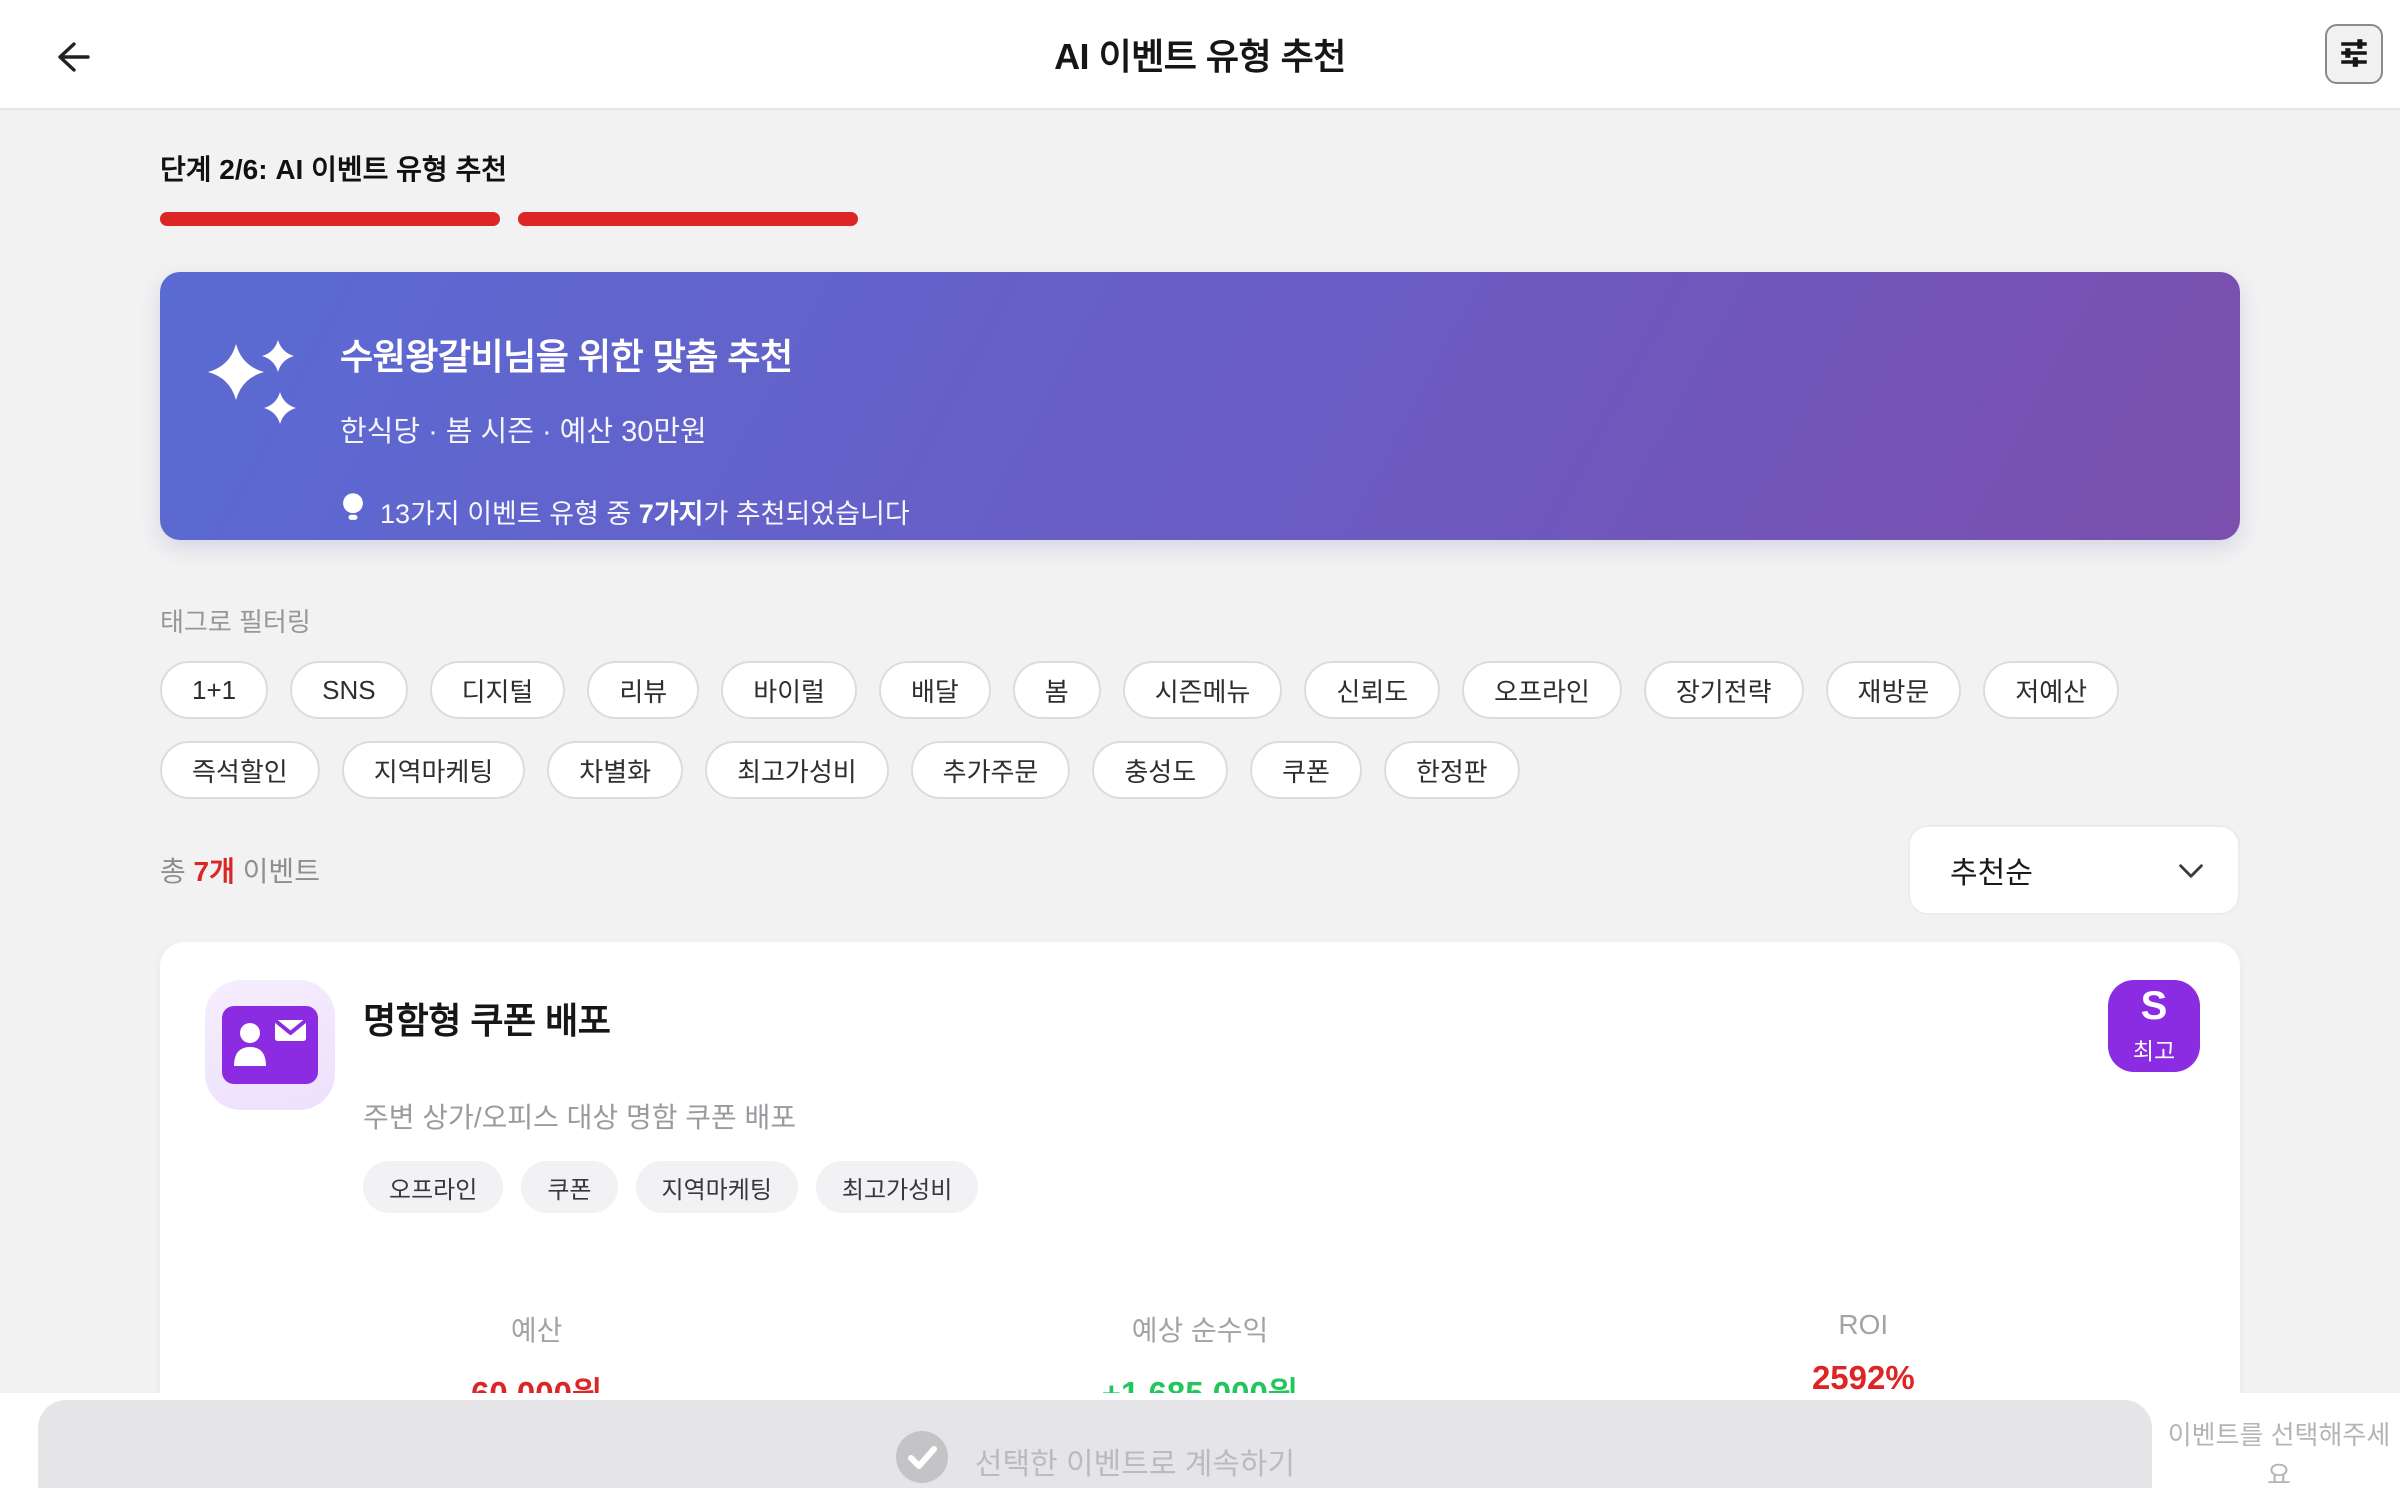  What do you see at coordinates (497, 690) in the screenshot?
I see `filter-tag-chip: 디지털` at bounding box center [497, 690].